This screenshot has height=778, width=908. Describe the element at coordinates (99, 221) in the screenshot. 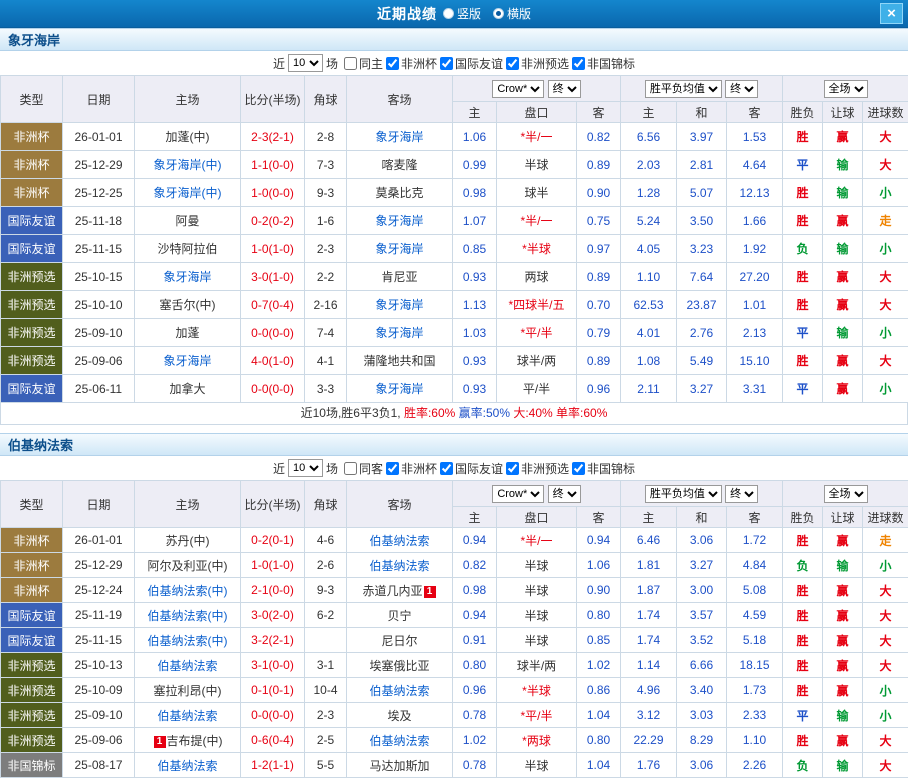

I see `match-date: 25-11-18` at that location.